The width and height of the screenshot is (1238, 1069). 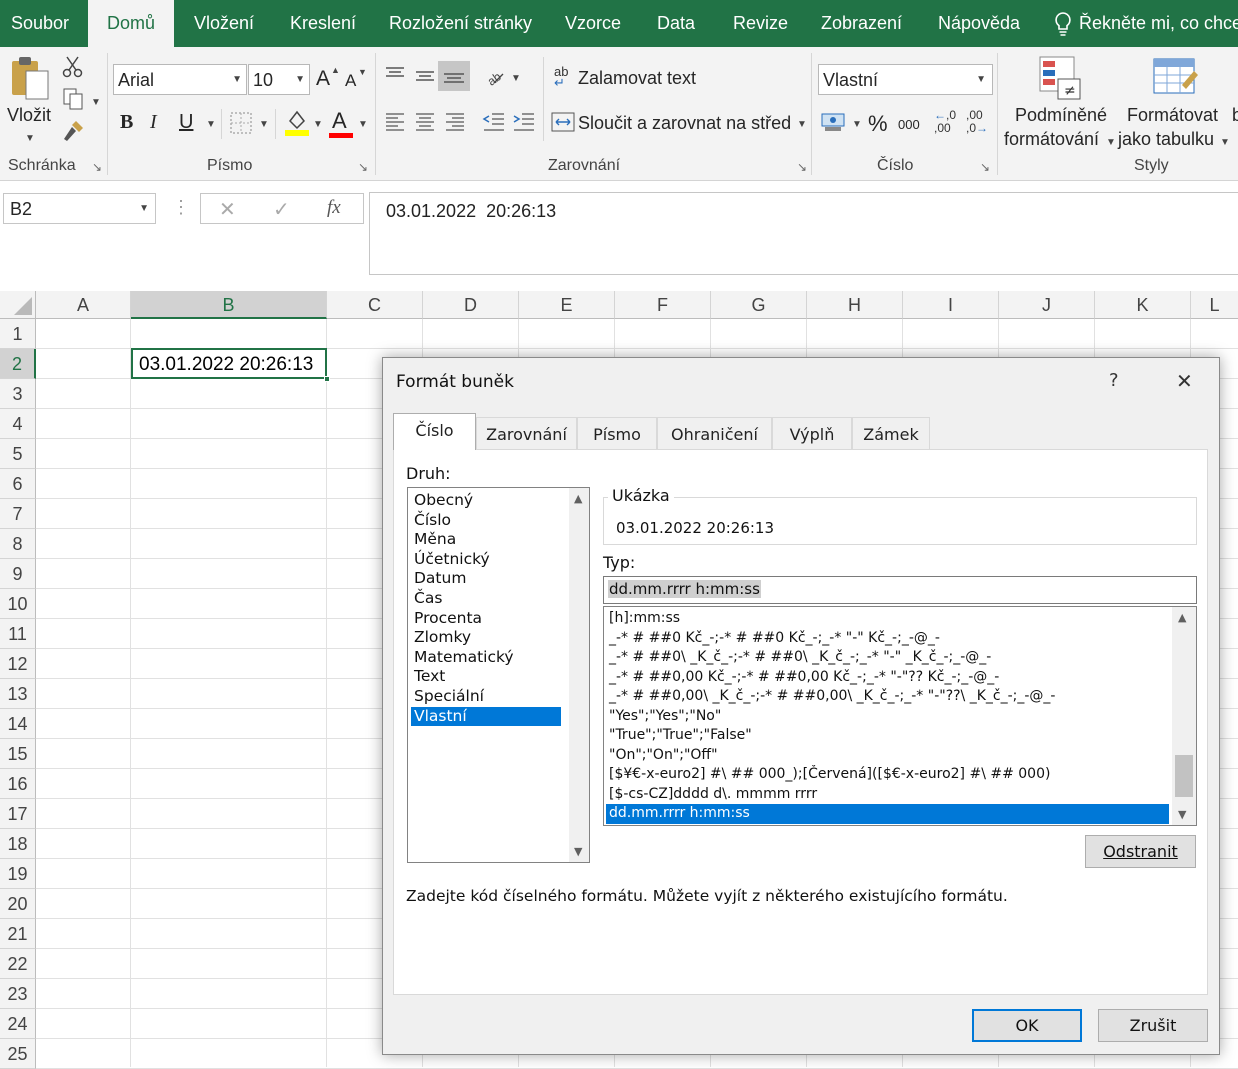 What do you see at coordinates (878, 124) in the screenshot?
I see `percent-style-button: %` at bounding box center [878, 124].